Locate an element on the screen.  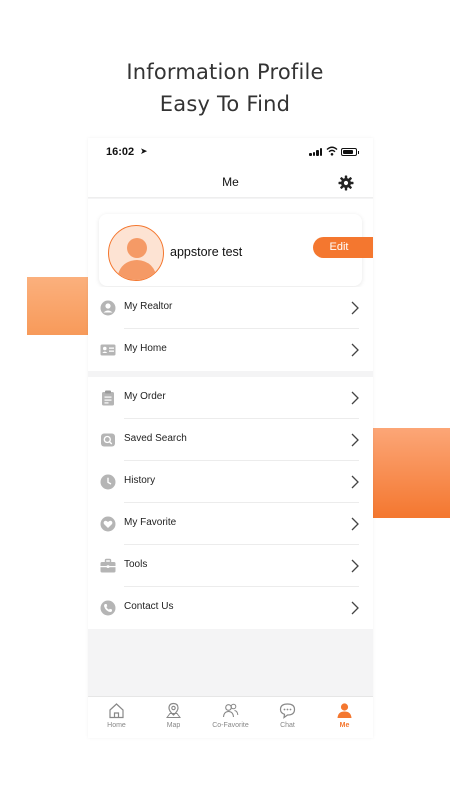
headline-line-1: Information Profile is located at coordinates (225, 72).